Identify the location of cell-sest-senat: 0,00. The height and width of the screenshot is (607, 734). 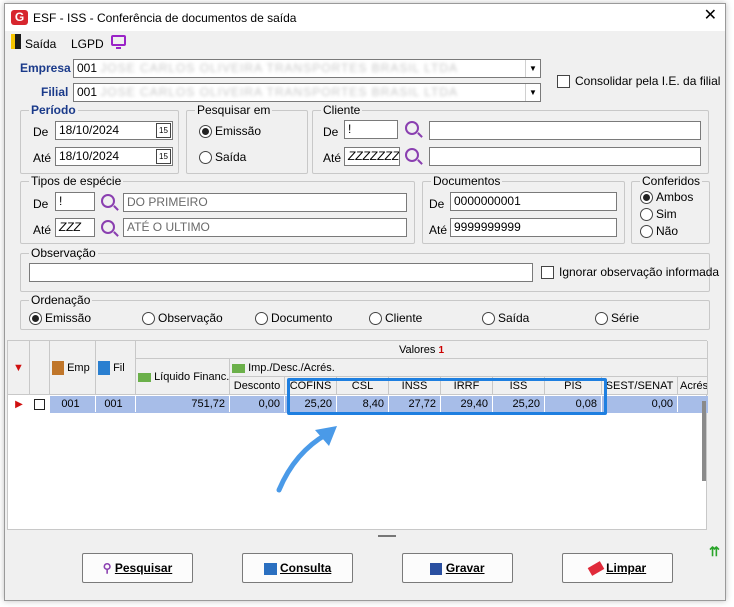
(640, 404).